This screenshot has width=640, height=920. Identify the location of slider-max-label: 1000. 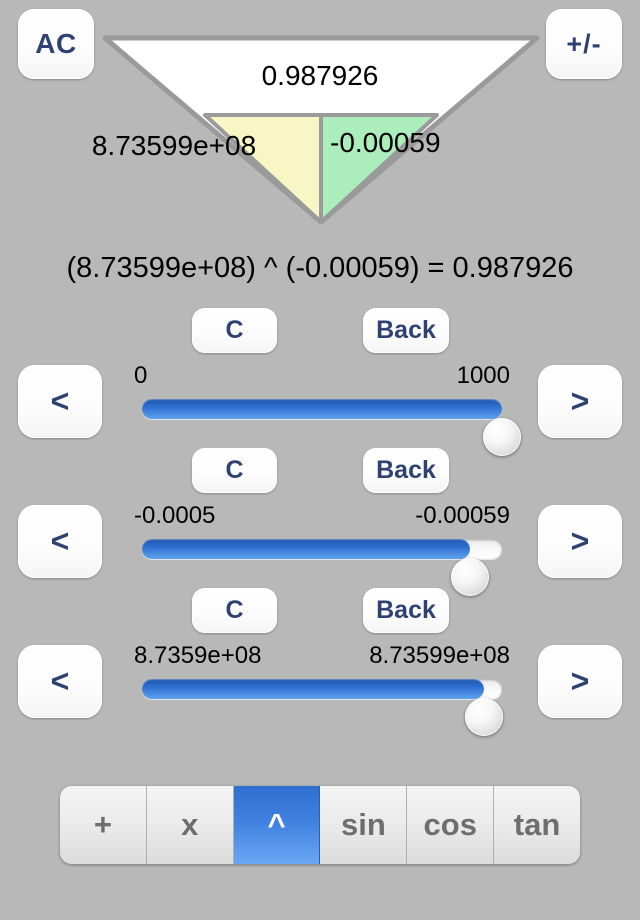
(483, 375).